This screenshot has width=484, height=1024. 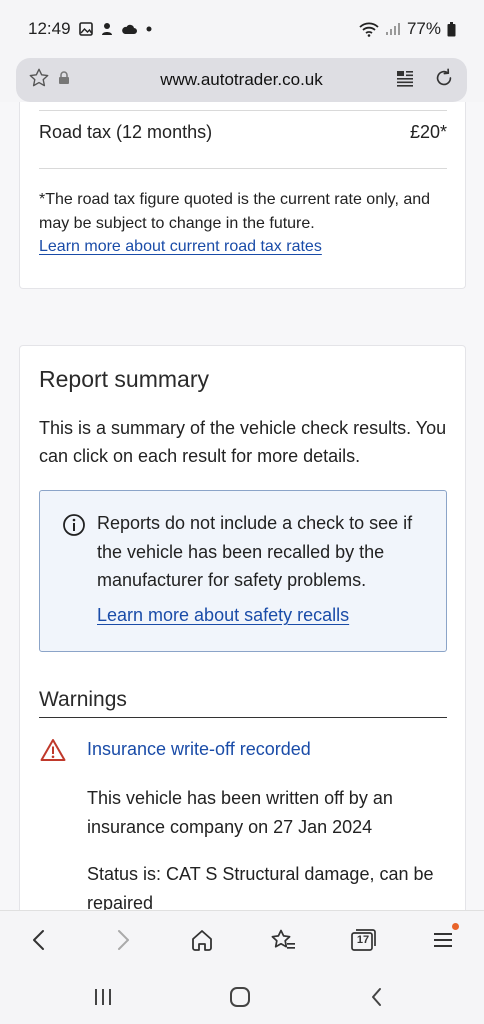 I want to click on back-arrow-icon, so click(x=39, y=940).